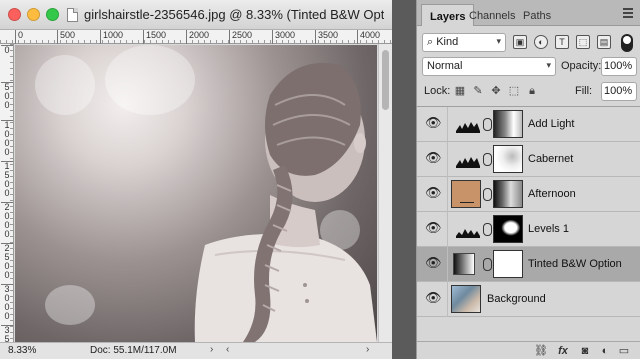  Describe the element at coordinates (575, 264) in the screenshot. I see `layer-name: Tinted B&W Option` at that location.